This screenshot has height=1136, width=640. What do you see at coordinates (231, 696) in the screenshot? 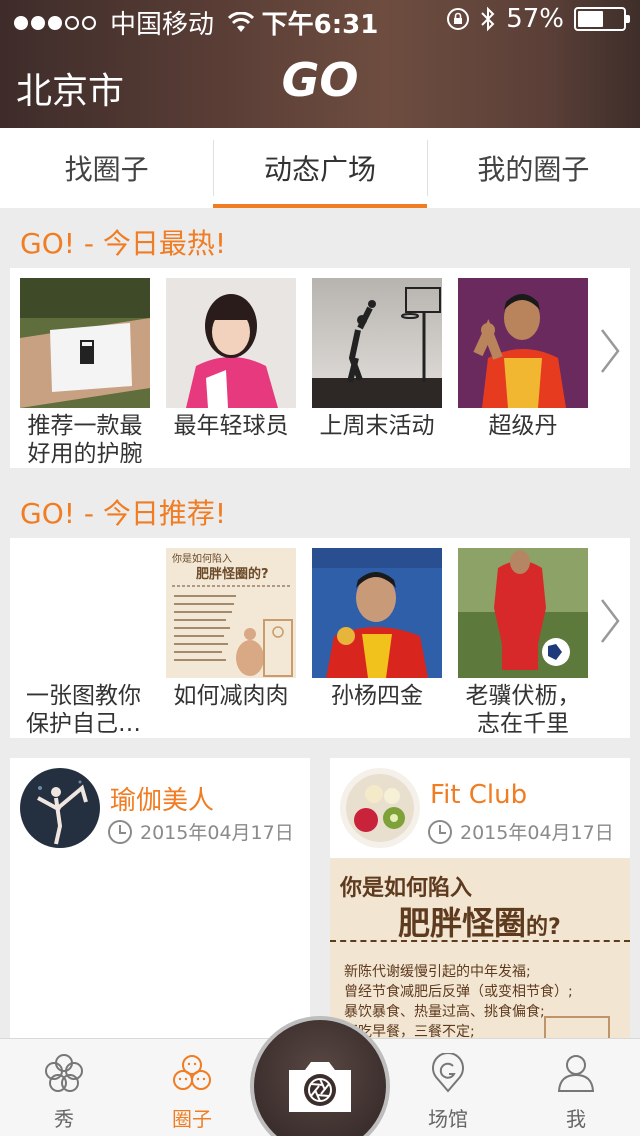
I see `recommend-card-label: 如何减肉肉` at bounding box center [231, 696].